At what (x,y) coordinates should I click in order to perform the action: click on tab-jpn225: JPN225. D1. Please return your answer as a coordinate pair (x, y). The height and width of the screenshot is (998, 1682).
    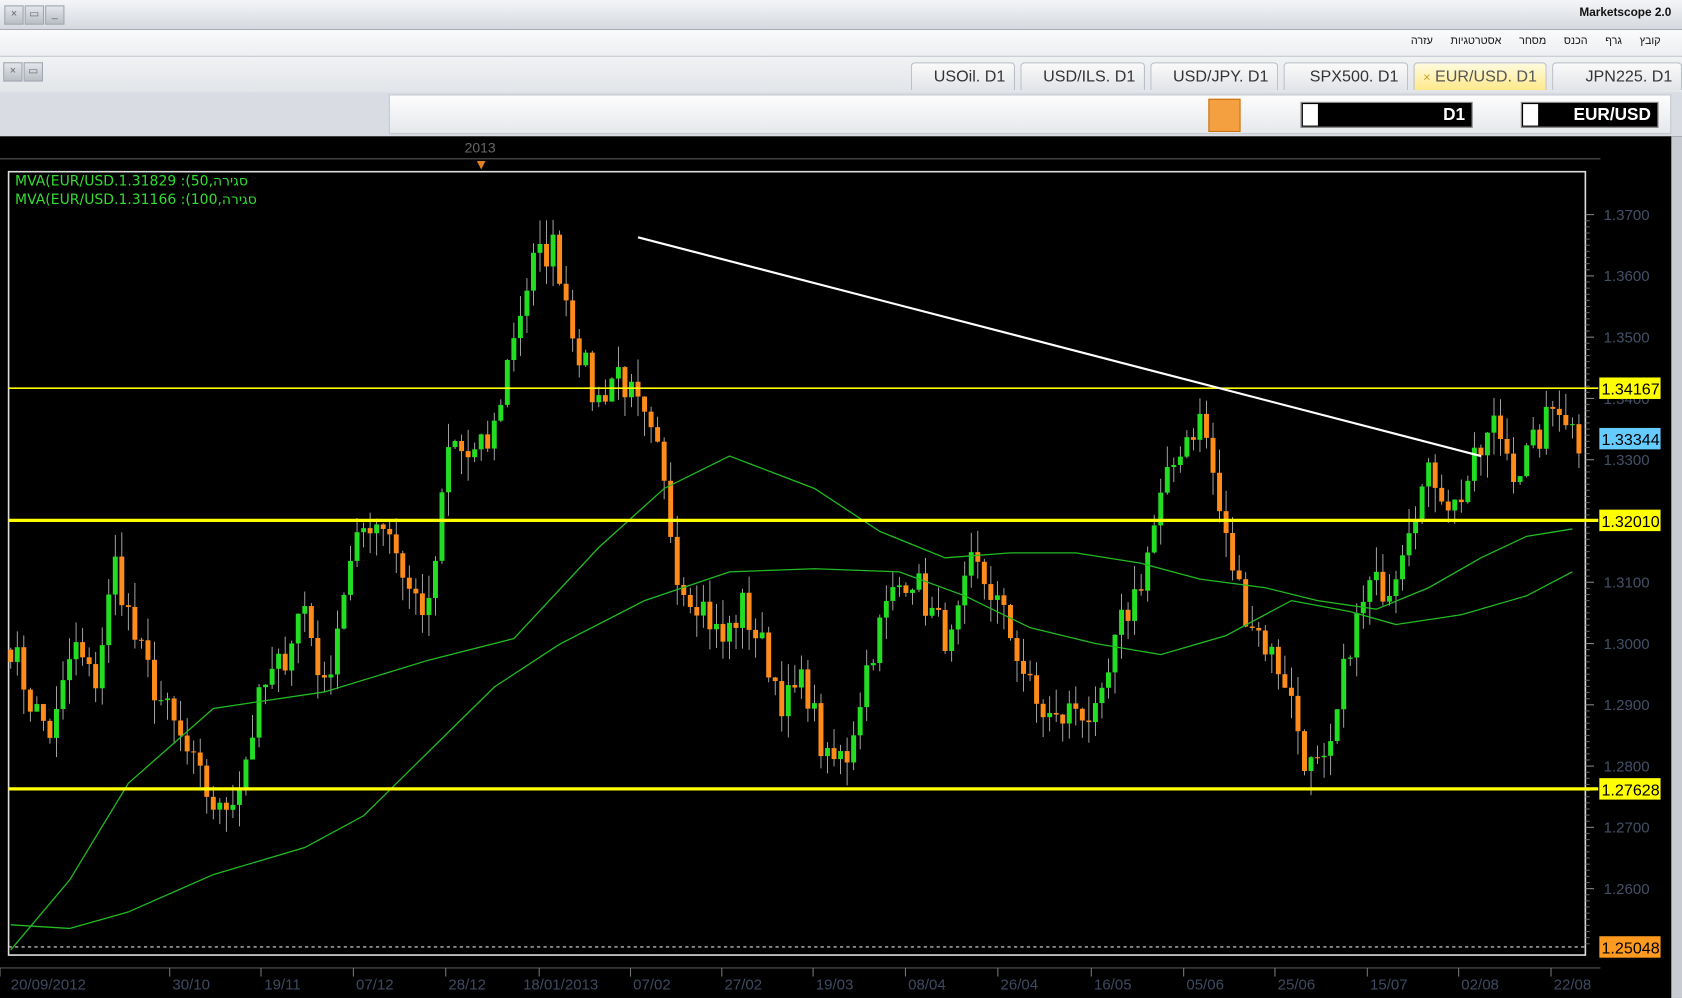
    Looking at the image, I should click on (1617, 76).